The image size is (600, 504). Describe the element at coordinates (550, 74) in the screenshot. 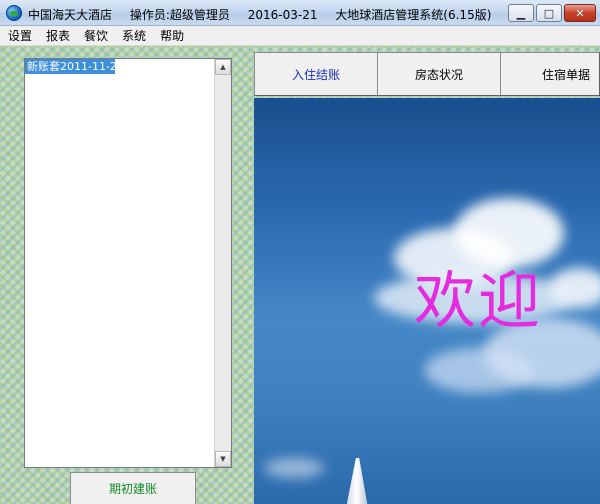

I see `tab-lodging-documents: 住宿单据` at that location.